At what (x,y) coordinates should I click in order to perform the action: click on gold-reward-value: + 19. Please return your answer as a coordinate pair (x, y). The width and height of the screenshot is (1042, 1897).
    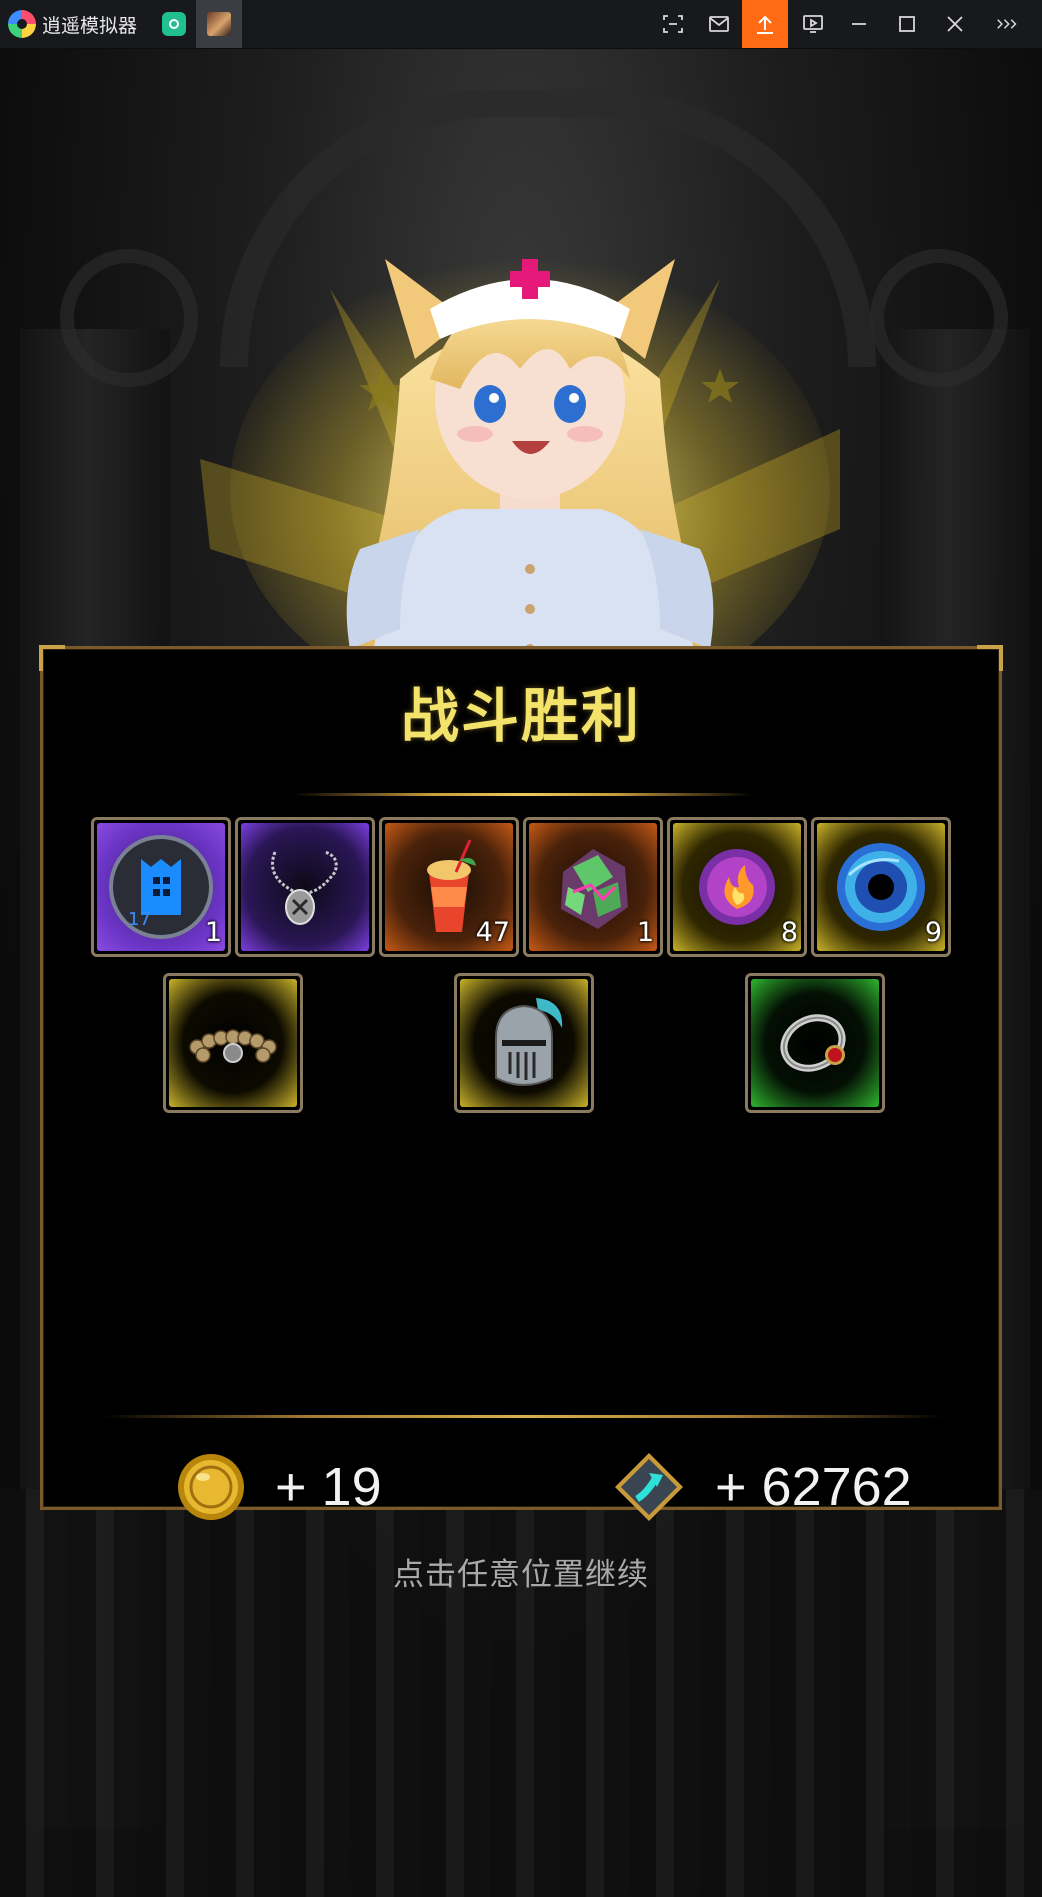
    Looking at the image, I should click on (328, 1487).